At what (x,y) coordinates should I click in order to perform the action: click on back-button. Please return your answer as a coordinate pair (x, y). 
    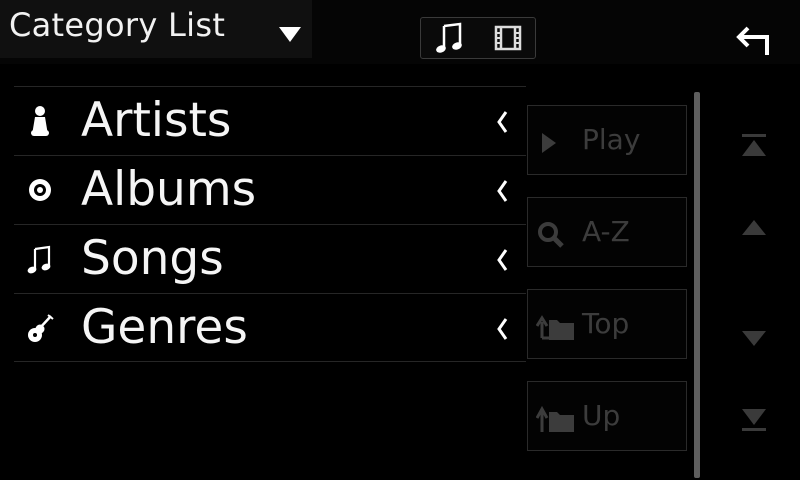
    Looking at the image, I should click on (754, 40).